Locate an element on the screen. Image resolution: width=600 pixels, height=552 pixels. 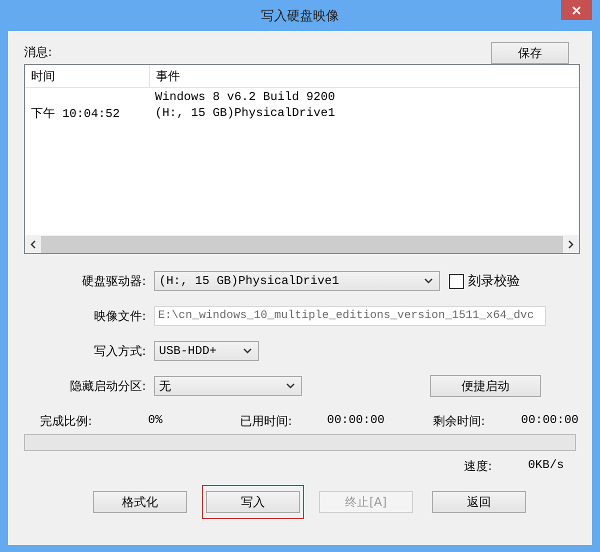
speed-value: 0KB/s is located at coordinates (546, 466).